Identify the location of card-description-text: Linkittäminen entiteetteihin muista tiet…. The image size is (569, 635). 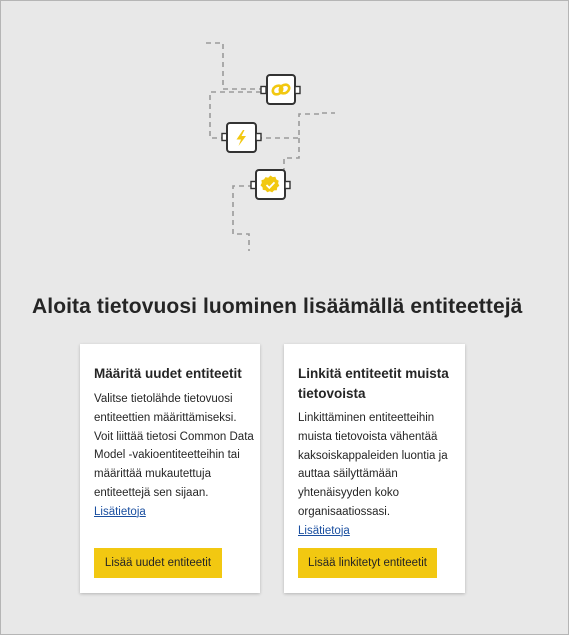
(373, 465).